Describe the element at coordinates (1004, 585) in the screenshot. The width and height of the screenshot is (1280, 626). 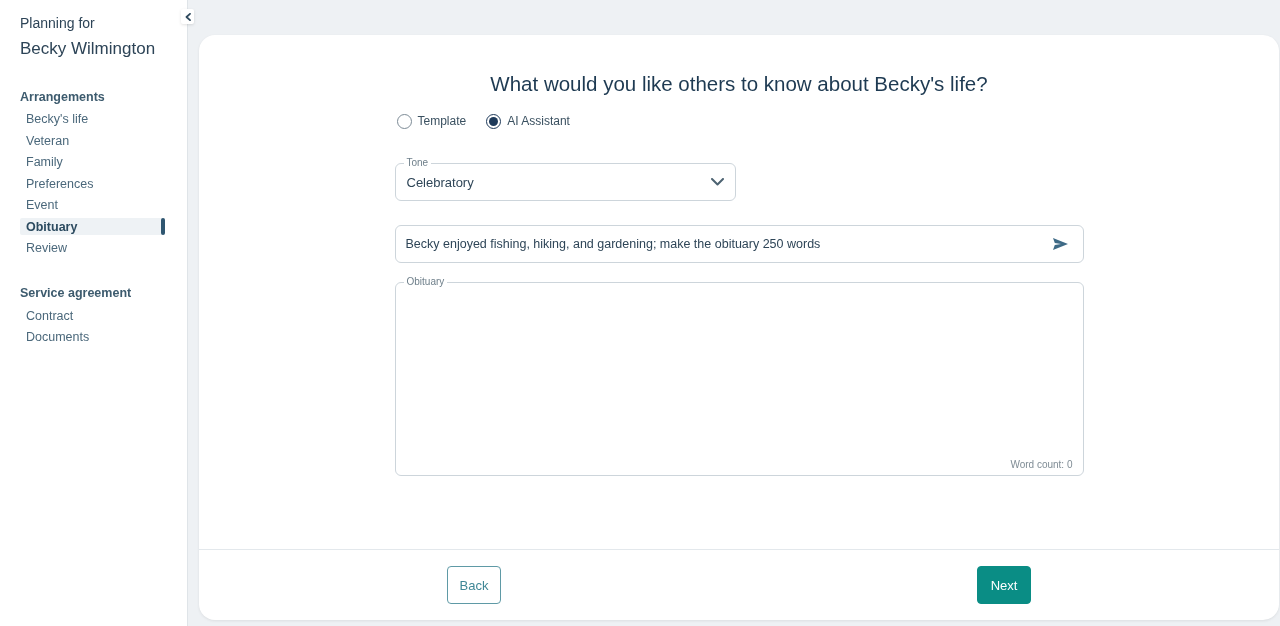
I see `next-button: Next` at that location.